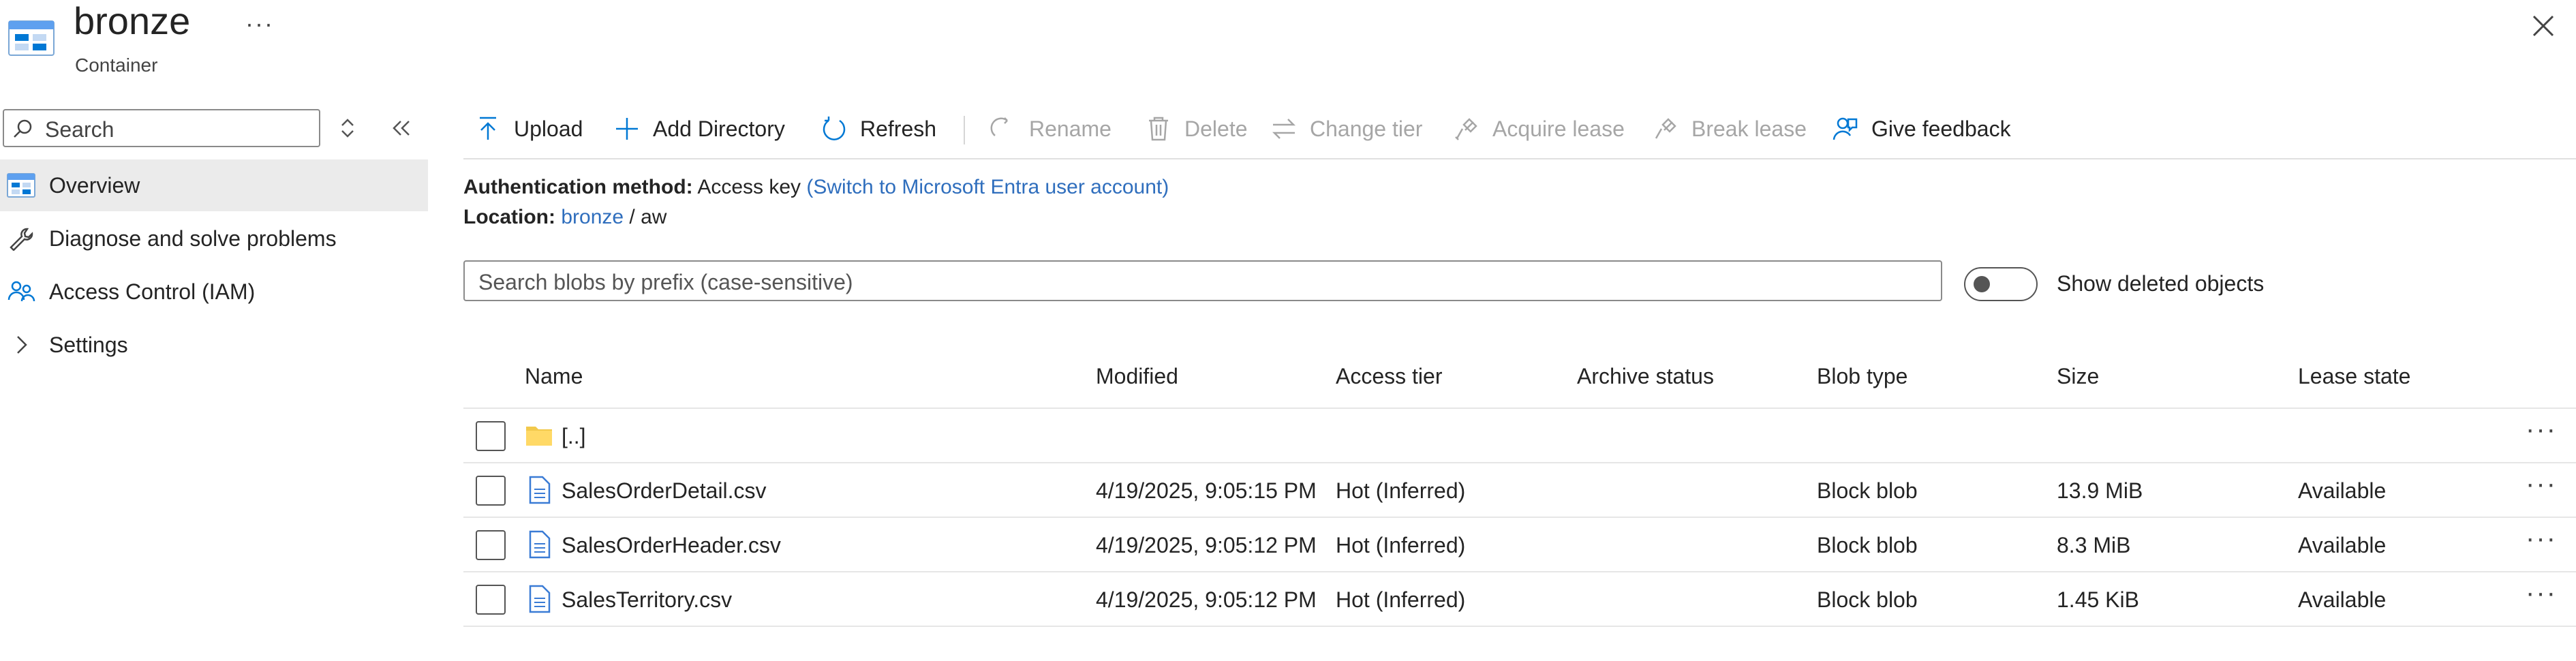 This screenshot has width=2576, height=661. I want to click on location-label: Location:, so click(509, 217).